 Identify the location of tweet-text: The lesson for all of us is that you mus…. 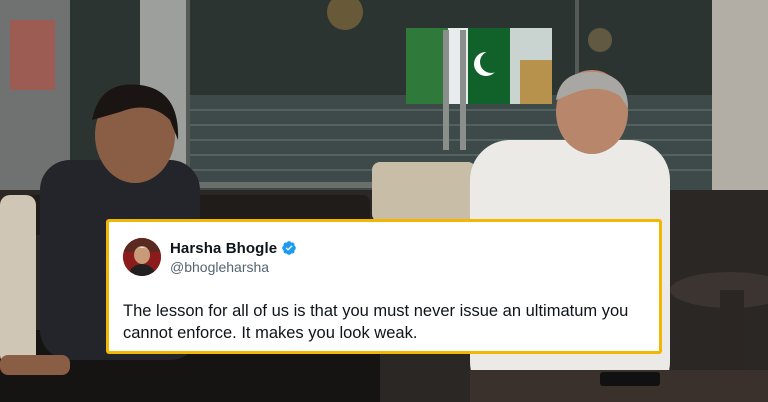
(378, 322).